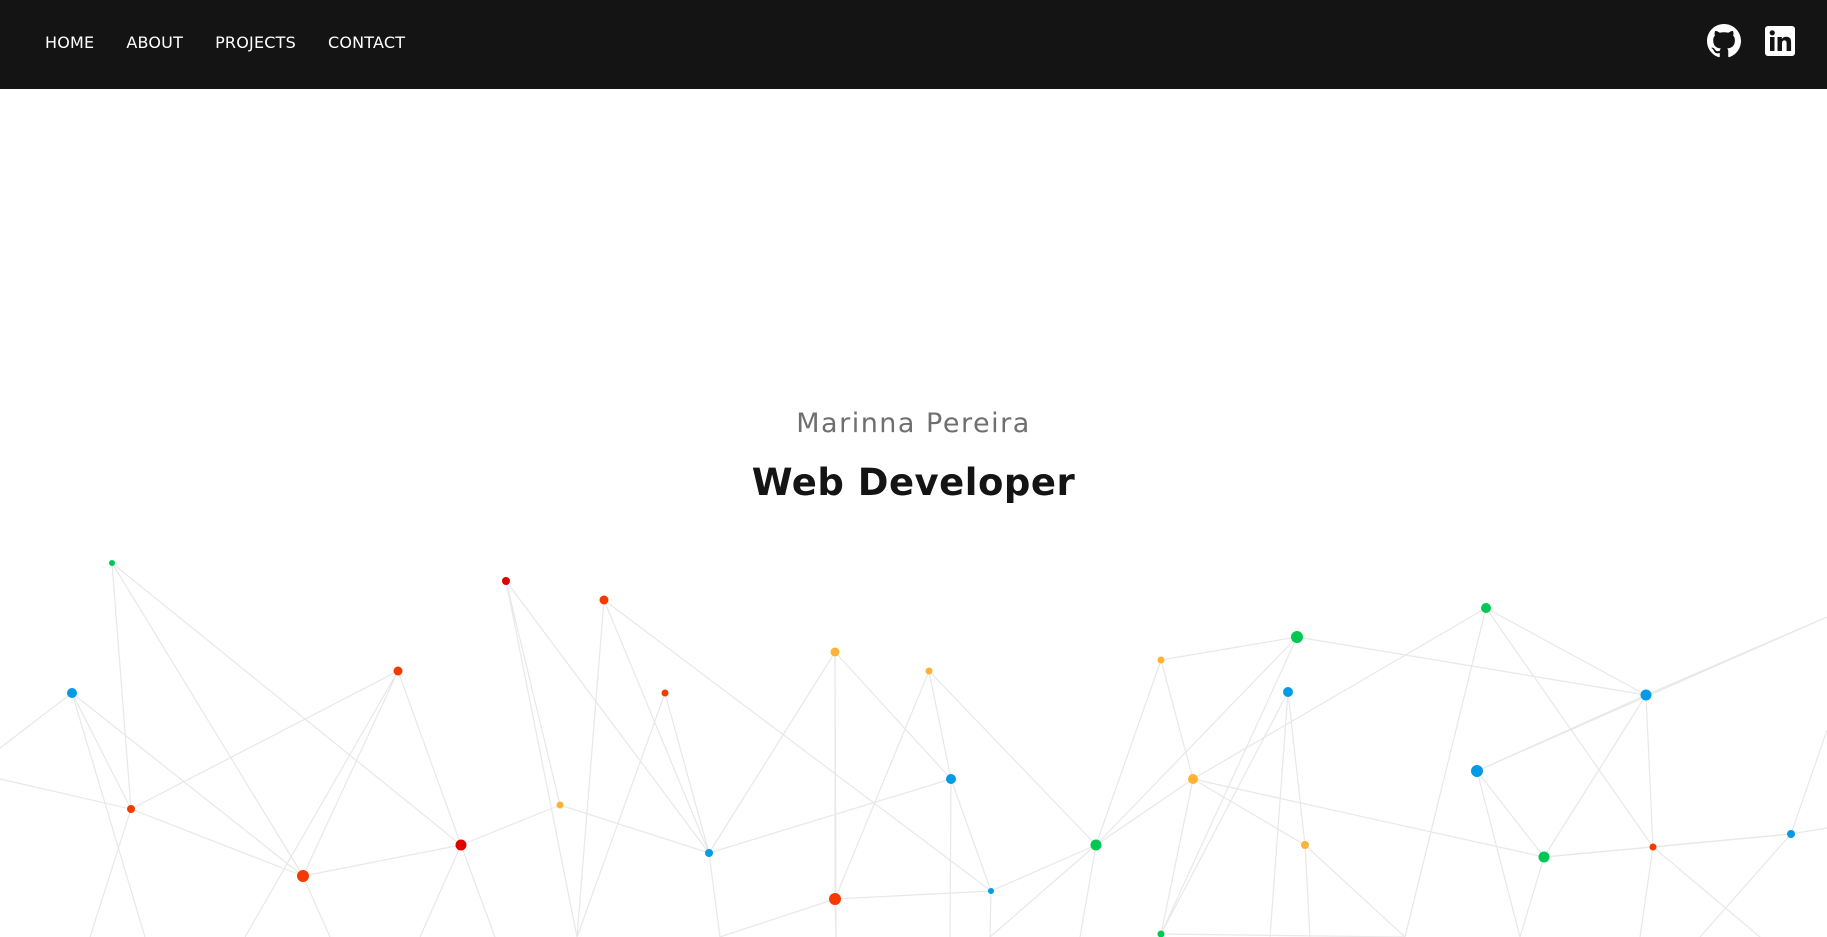 This screenshot has width=1827, height=937. I want to click on navbar: HOME ABOUT PROJECTS CONTACT, so click(913, 44).